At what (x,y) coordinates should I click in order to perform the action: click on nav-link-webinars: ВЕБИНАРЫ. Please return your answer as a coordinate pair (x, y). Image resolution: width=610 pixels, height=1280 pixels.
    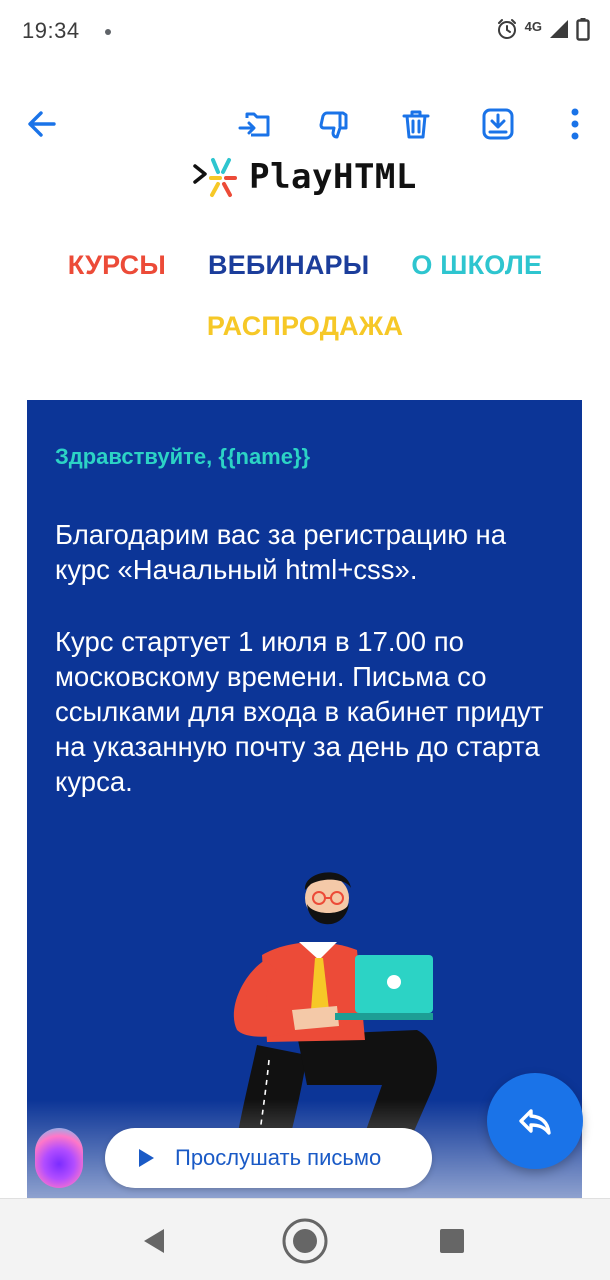
    Looking at the image, I should click on (288, 265).